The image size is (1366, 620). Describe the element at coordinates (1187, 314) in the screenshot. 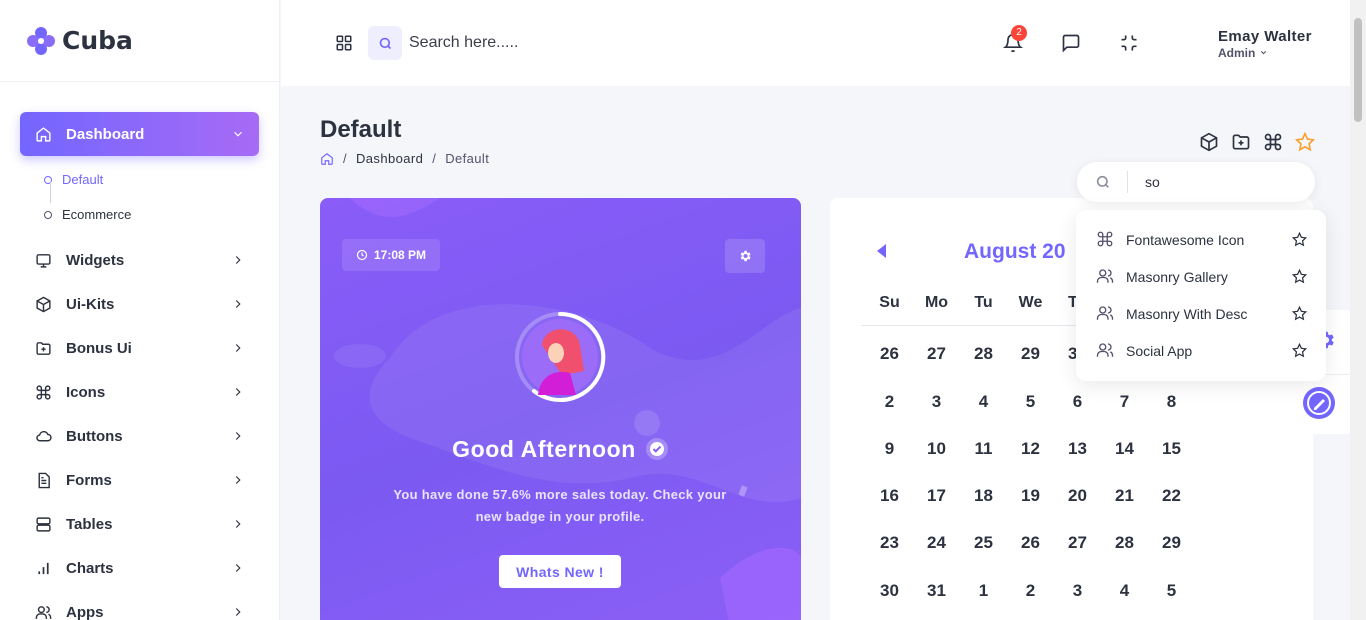

I see `result-label: Masonry With Desc` at that location.